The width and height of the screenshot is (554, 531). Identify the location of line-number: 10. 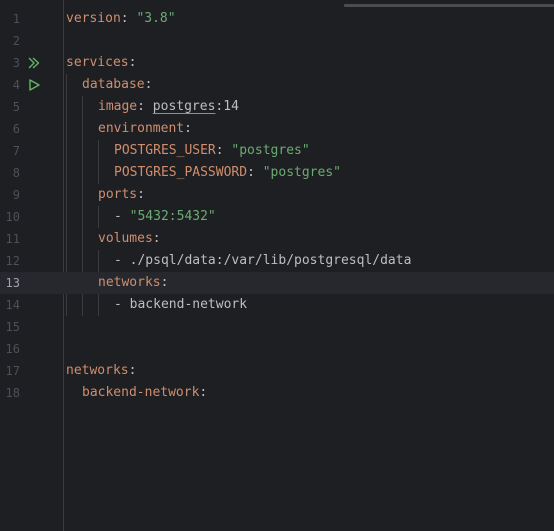
(10, 217).